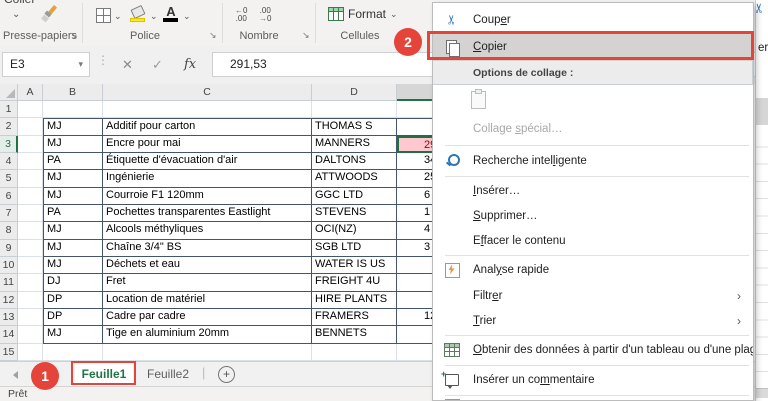 The width and height of the screenshot is (768, 401). What do you see at coordinates (9, 161) in the screenshot?
I see `row-header-4: 4` at bounding box center [9, 161].